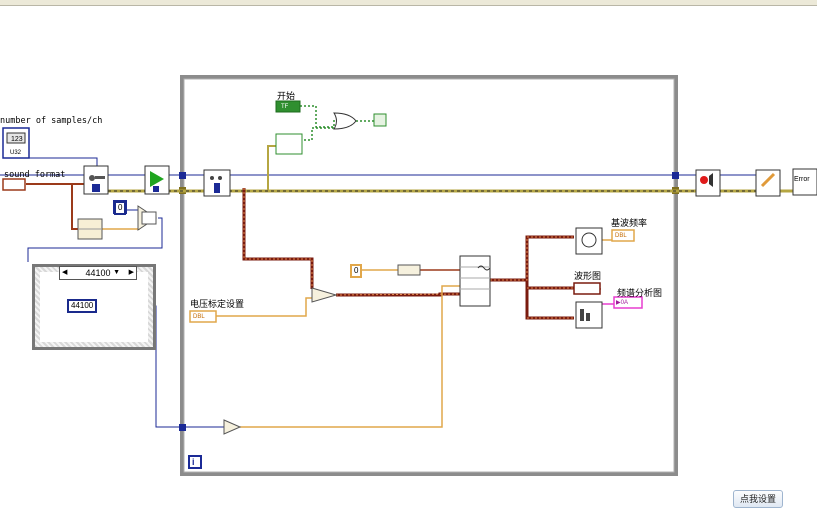  I want to click on voltage-type: DBL, so click(199, 317).